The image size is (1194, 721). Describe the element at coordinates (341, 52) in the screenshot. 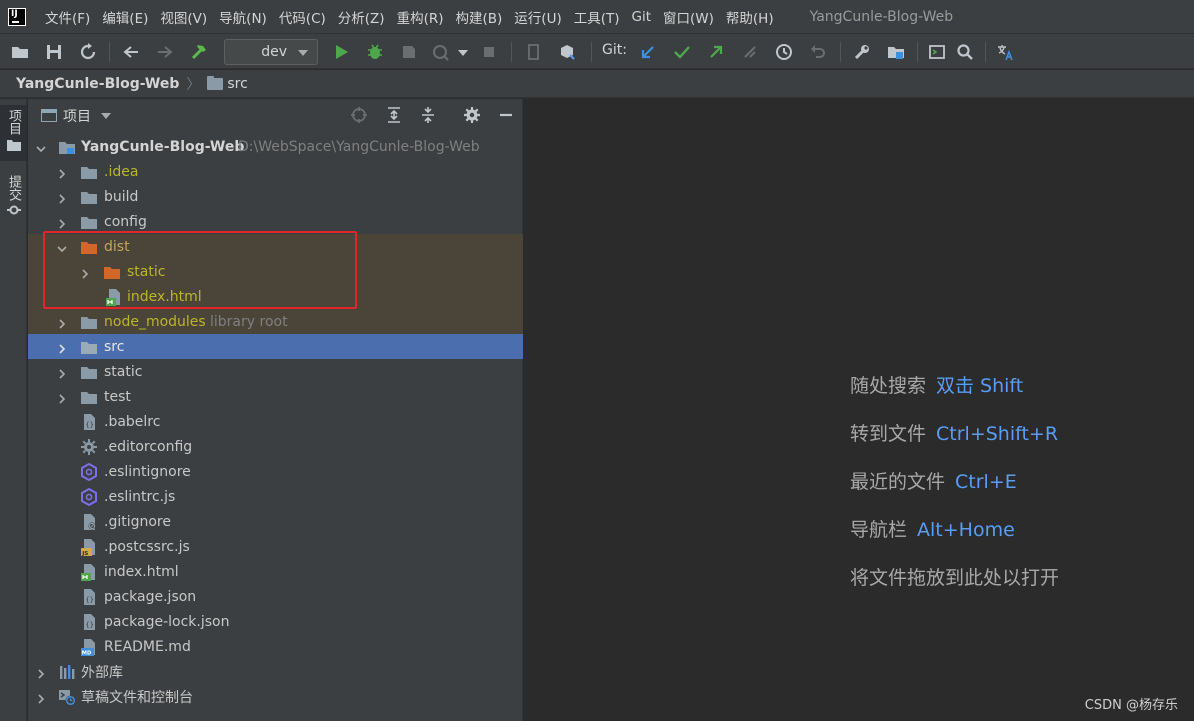

I see `run-icon` at that location.